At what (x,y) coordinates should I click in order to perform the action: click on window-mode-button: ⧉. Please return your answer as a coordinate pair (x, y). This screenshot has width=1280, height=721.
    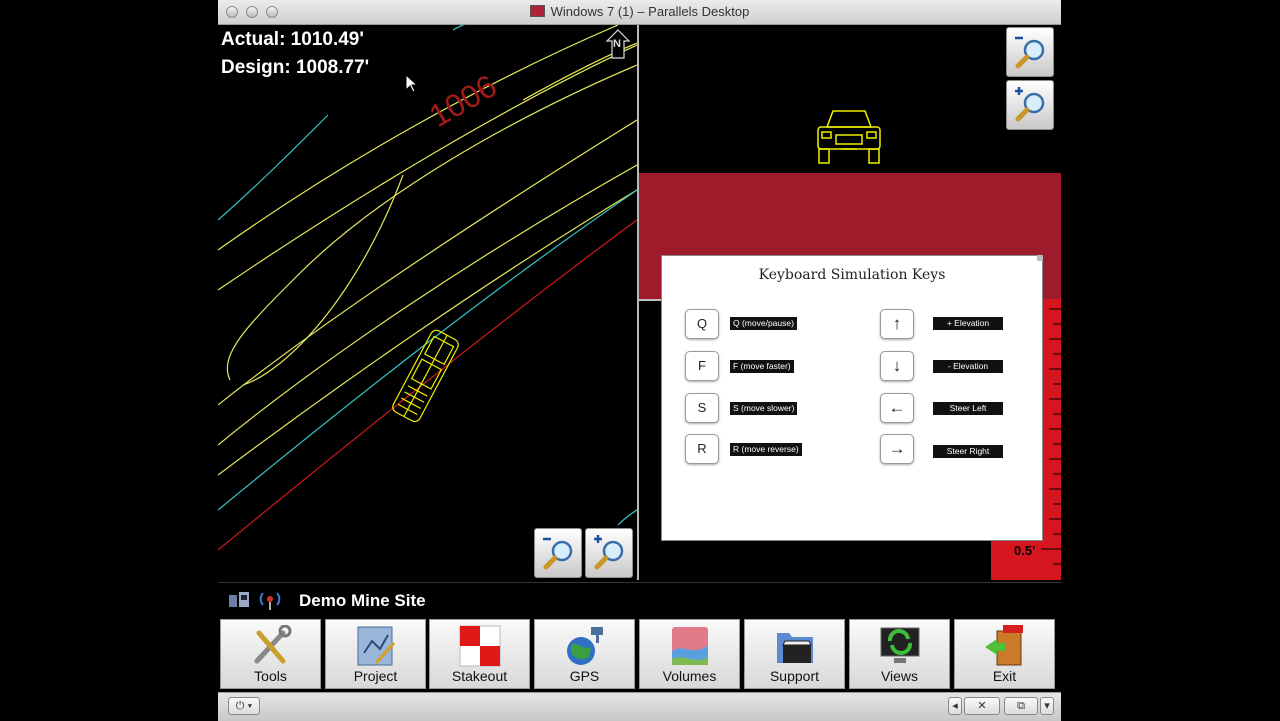
    Looking at the image, I should click on (1021, 706).